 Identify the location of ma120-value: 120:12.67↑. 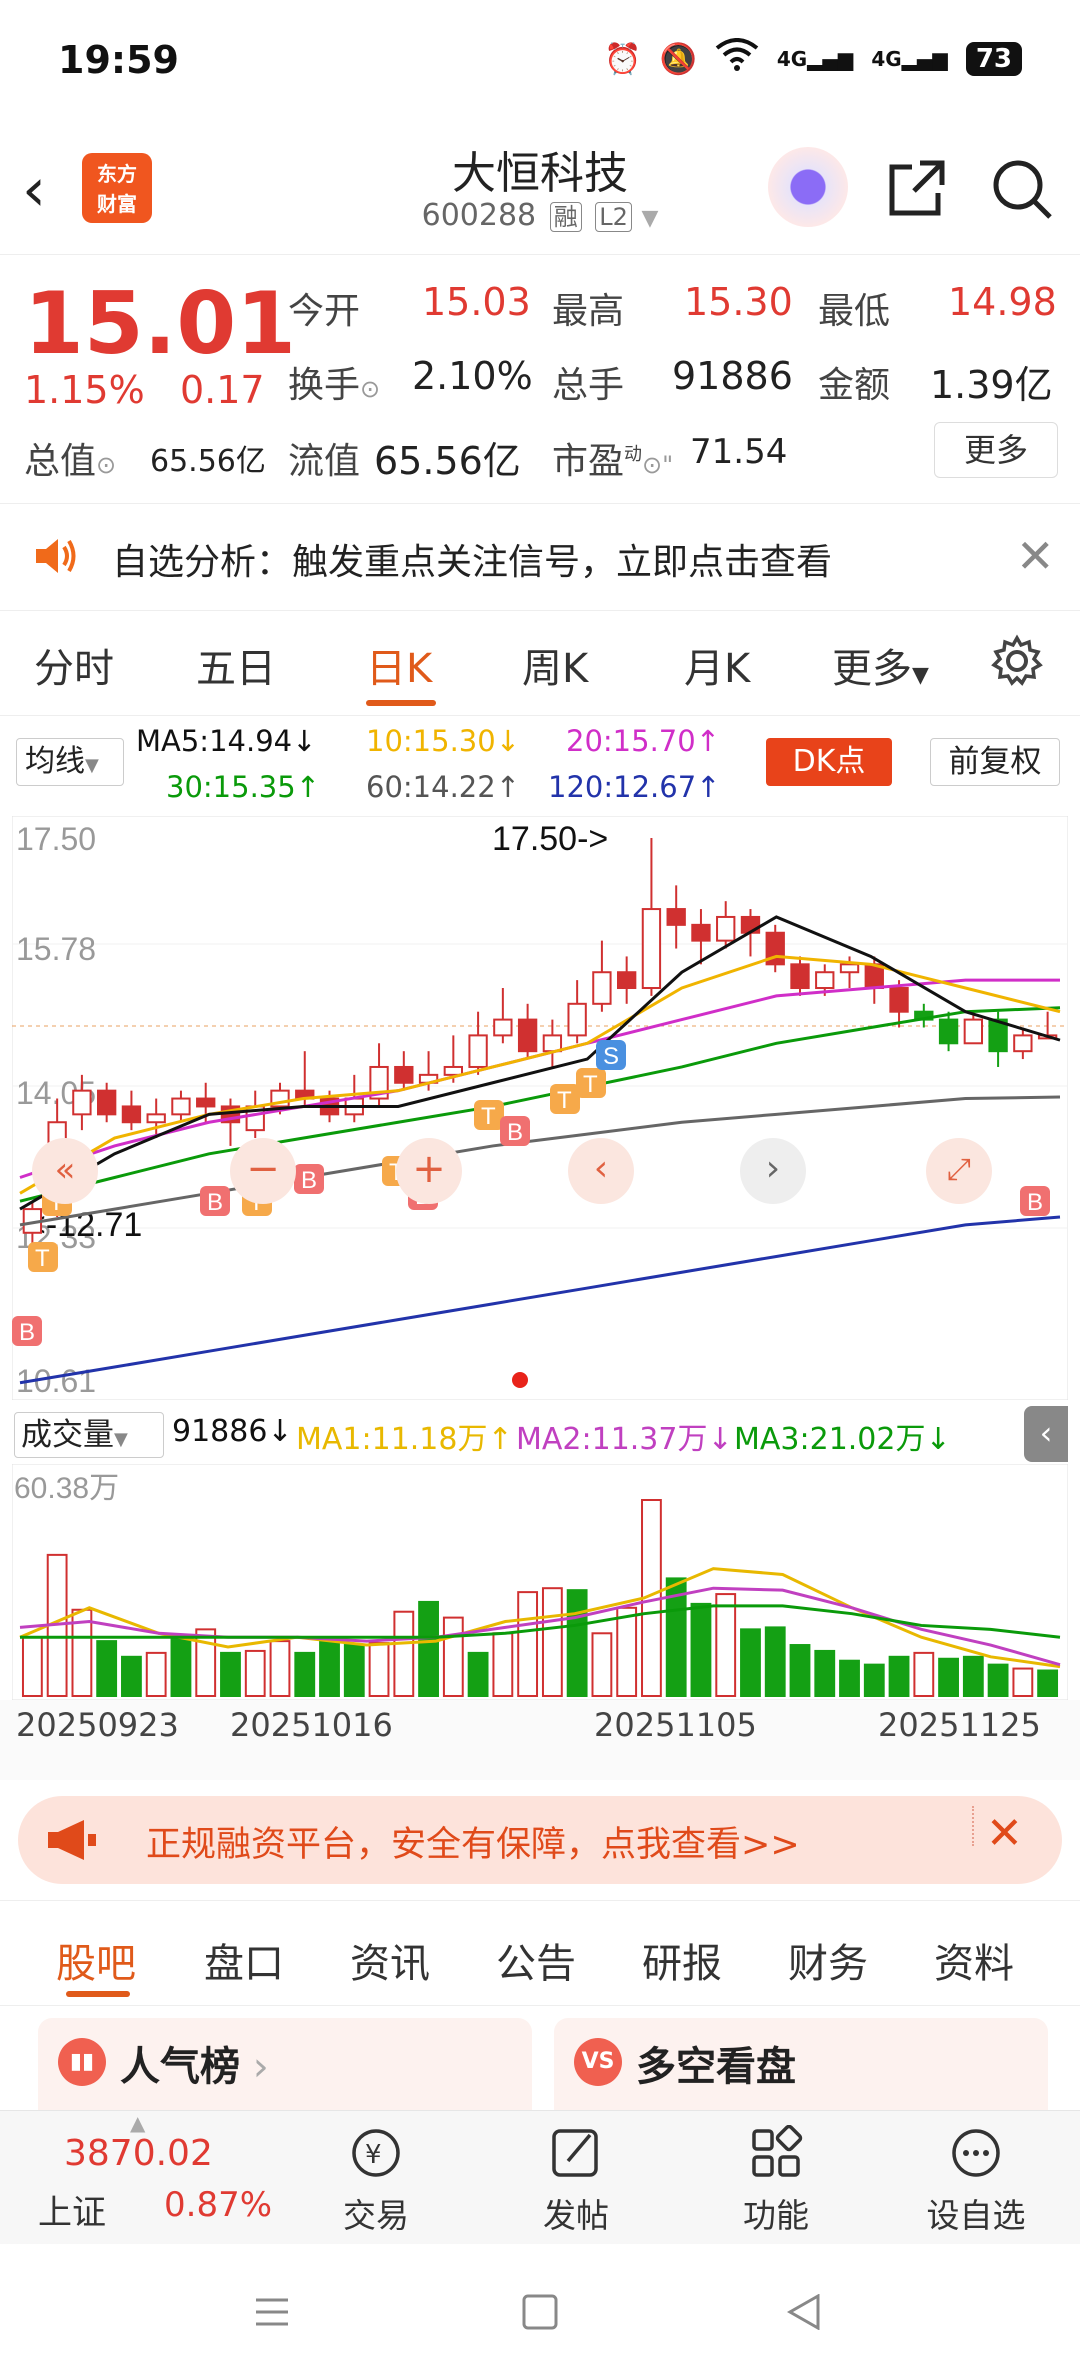
(634, 787).